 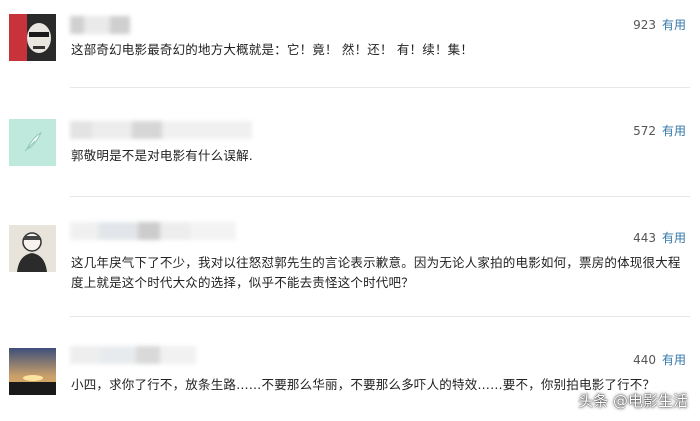 I want to click on vote-number: 443, so click(x=644, y=238).